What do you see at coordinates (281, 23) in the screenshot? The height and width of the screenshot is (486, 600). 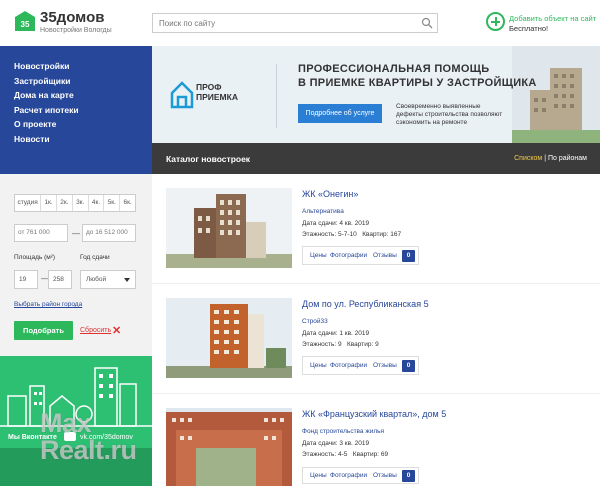 I see `search-input` at bounding box center [281, 23].